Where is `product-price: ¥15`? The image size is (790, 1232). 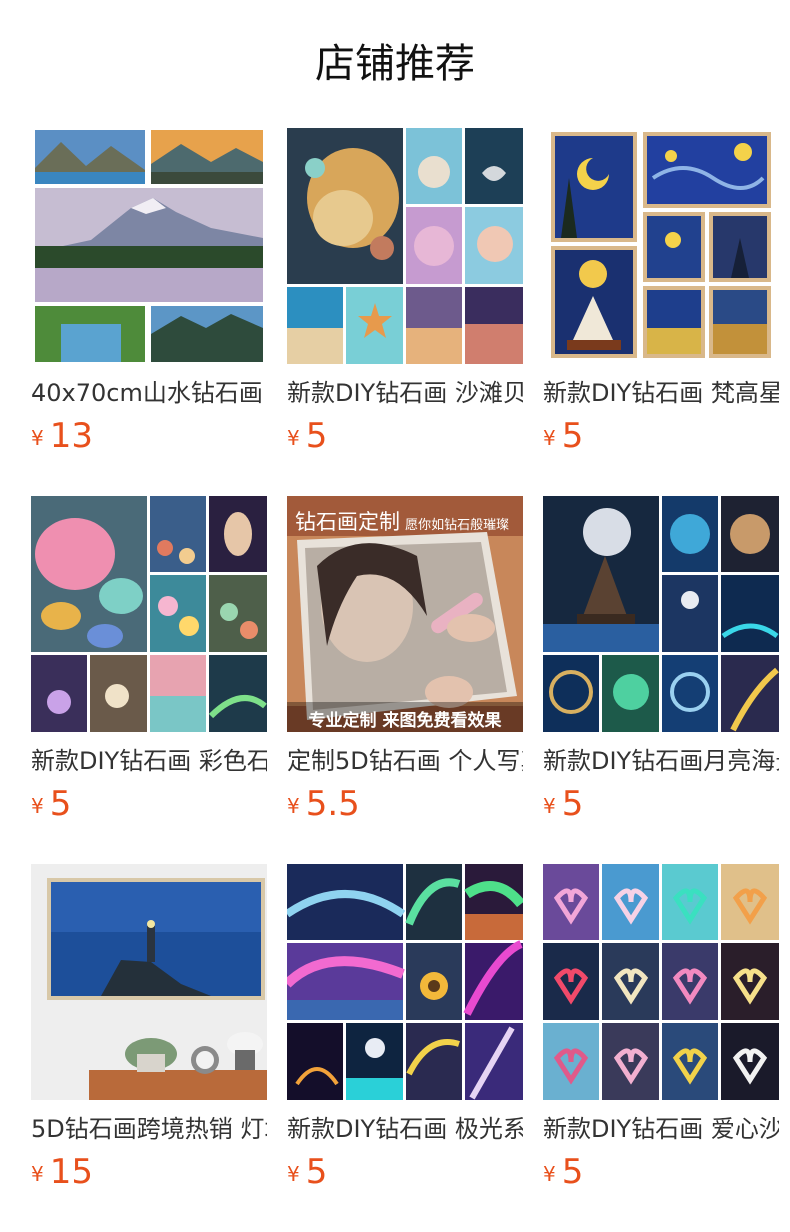
product-price: ¥15 is located at coordinates (62, 1172).